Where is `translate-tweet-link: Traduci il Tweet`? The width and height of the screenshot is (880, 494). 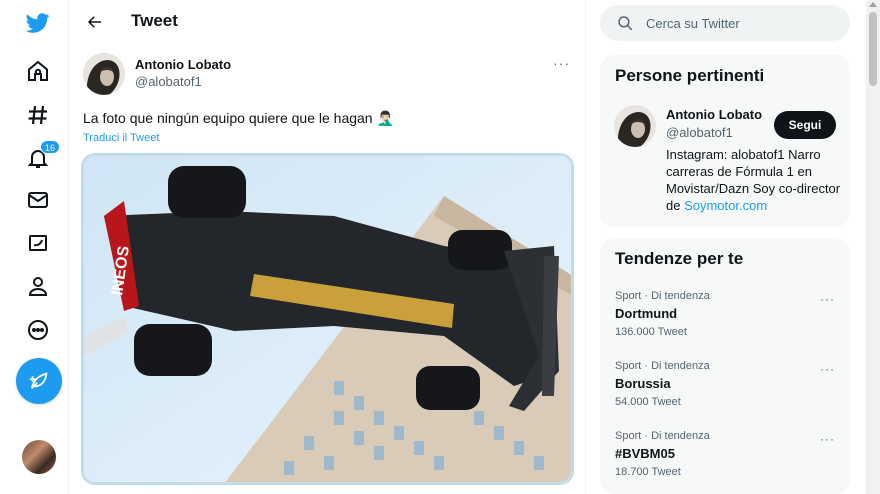
translate-tweet-link: Traduci il Tweet is located at coordinates (121, 138).